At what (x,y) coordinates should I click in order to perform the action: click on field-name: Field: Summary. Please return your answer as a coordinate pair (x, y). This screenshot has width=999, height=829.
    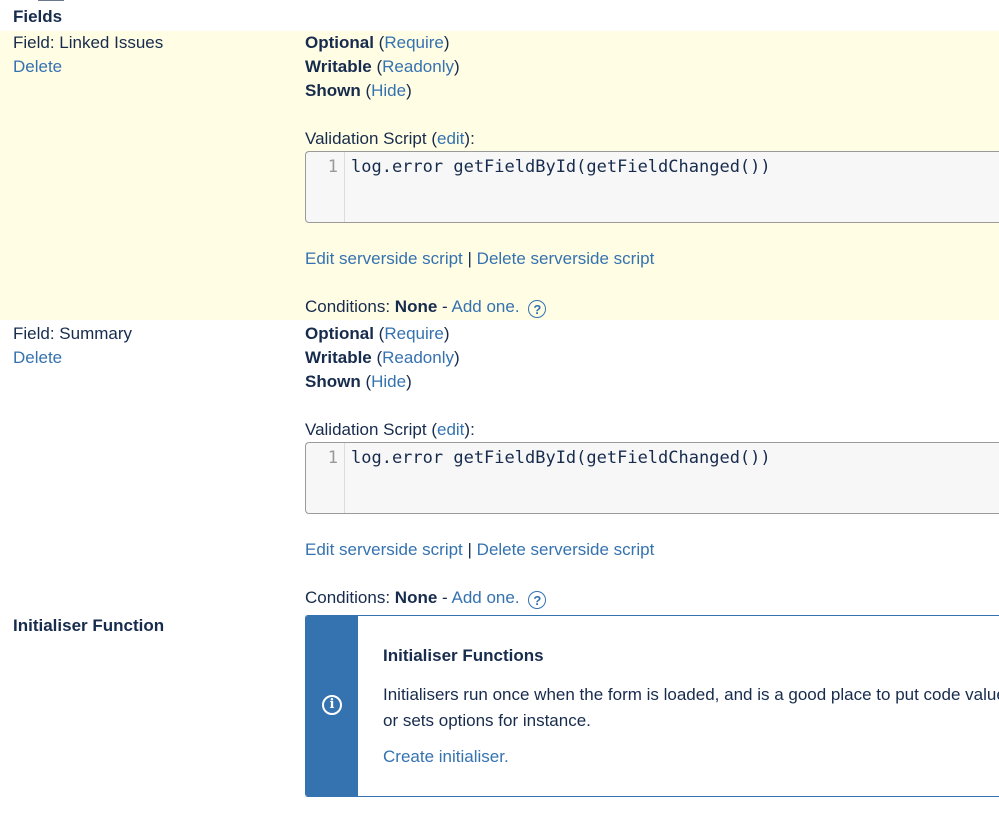
    Looking at the image, I should click on (73, 333).